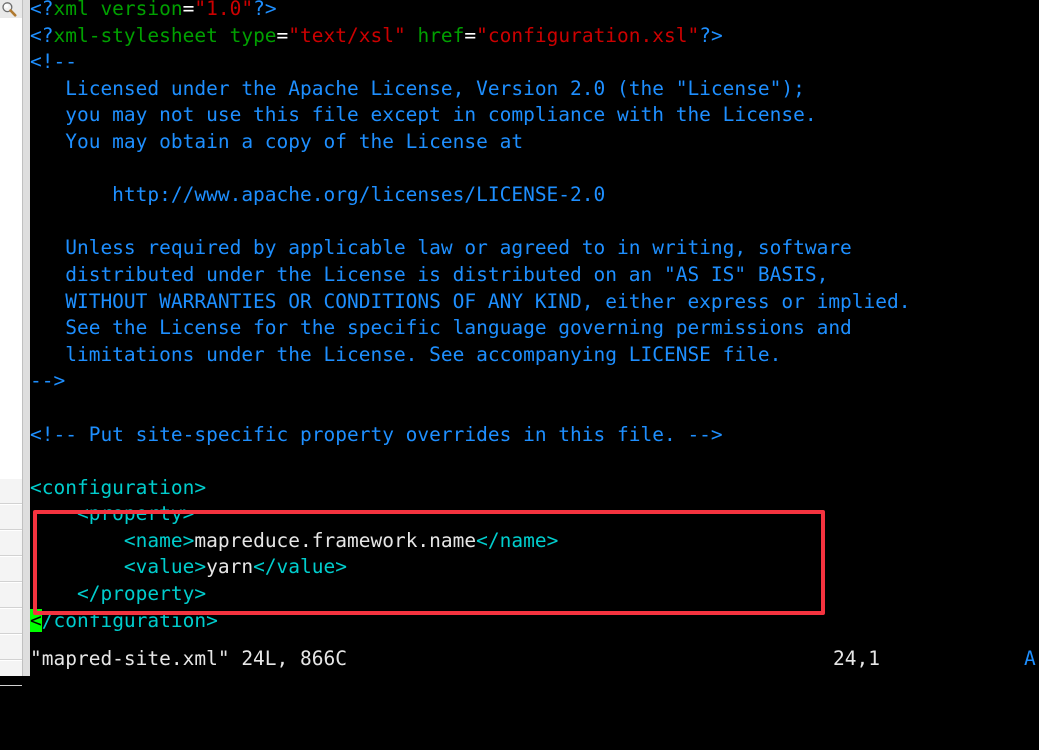 This screenshot has width=1039, height=750. Describe the element at coordinates (118, 10) in the screenshot. I see `code-token: xml version` at that location.